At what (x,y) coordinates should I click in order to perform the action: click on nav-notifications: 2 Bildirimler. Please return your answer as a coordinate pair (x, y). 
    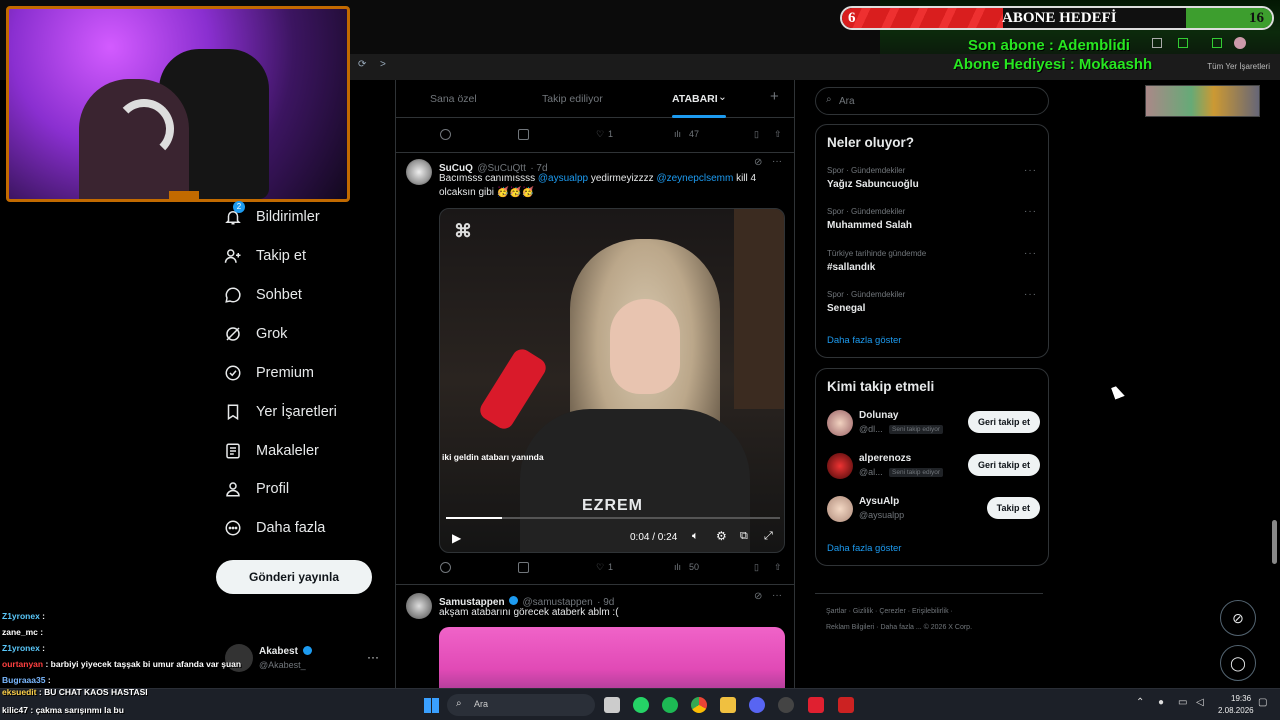
    Looking at the image, I should click on (272, 217).